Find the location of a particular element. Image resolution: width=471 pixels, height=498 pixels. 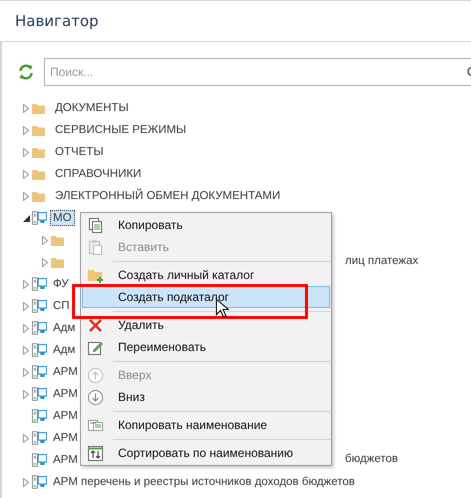

edit-icon is located at coordinates (95, 348).